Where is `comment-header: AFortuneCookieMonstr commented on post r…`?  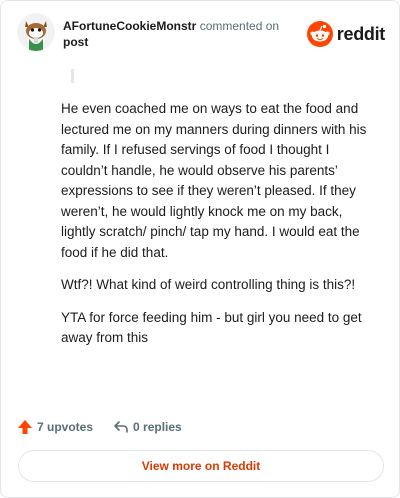
comment-header: AFortuneCookieMonstr commented on post r… is located at coordinates (201, 33).